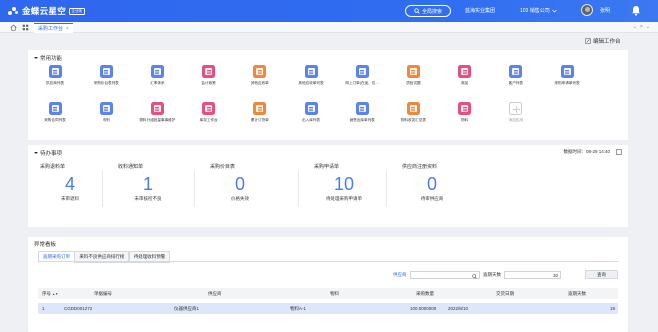 Image resolution: width=658 pixels, height=332 pixels. What do you see at coordinates (413, 120) in the screenshot?
I see `function-label: 物料收发汇总表` at bounding box center [413, 120].